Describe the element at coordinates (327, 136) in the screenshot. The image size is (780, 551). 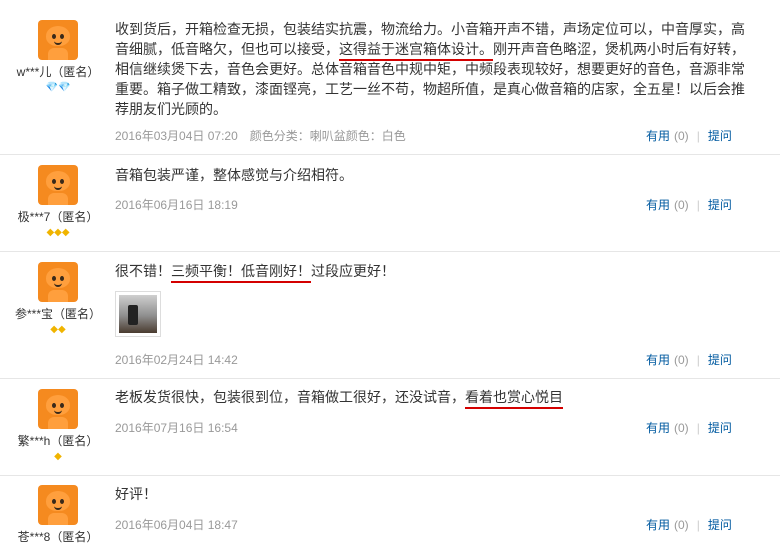
I see `product-spec: 颜色分类：喇叭盆颜色：白色` at that location.